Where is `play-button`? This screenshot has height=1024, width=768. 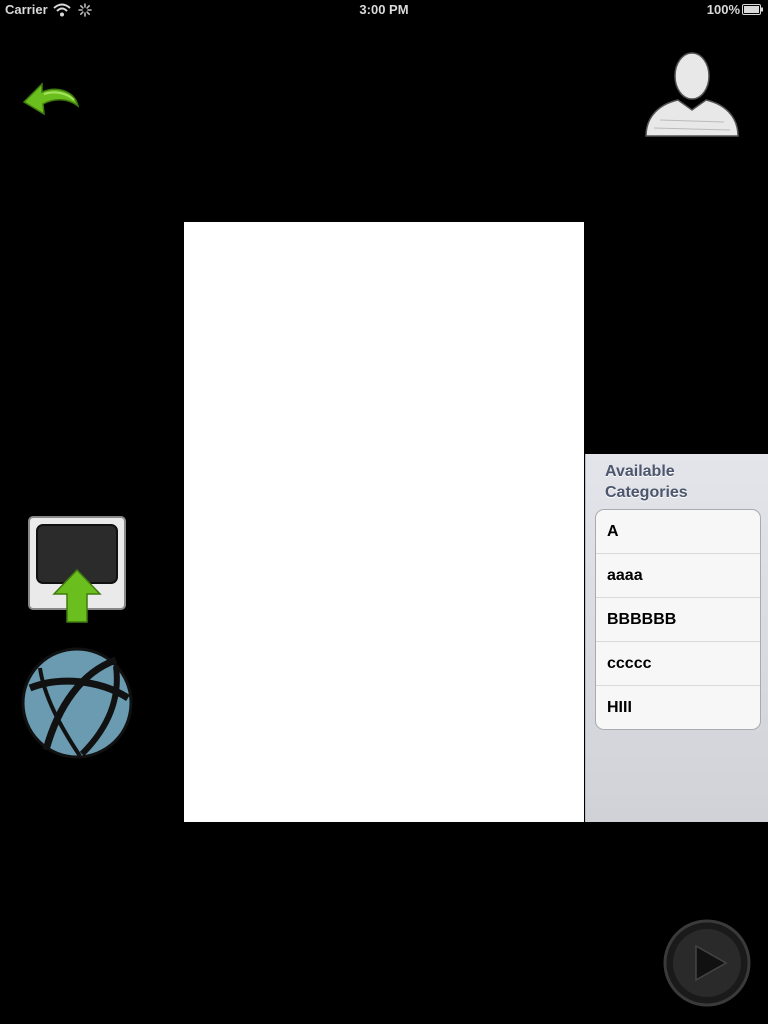
play-button is located at coordinates (707, 963).